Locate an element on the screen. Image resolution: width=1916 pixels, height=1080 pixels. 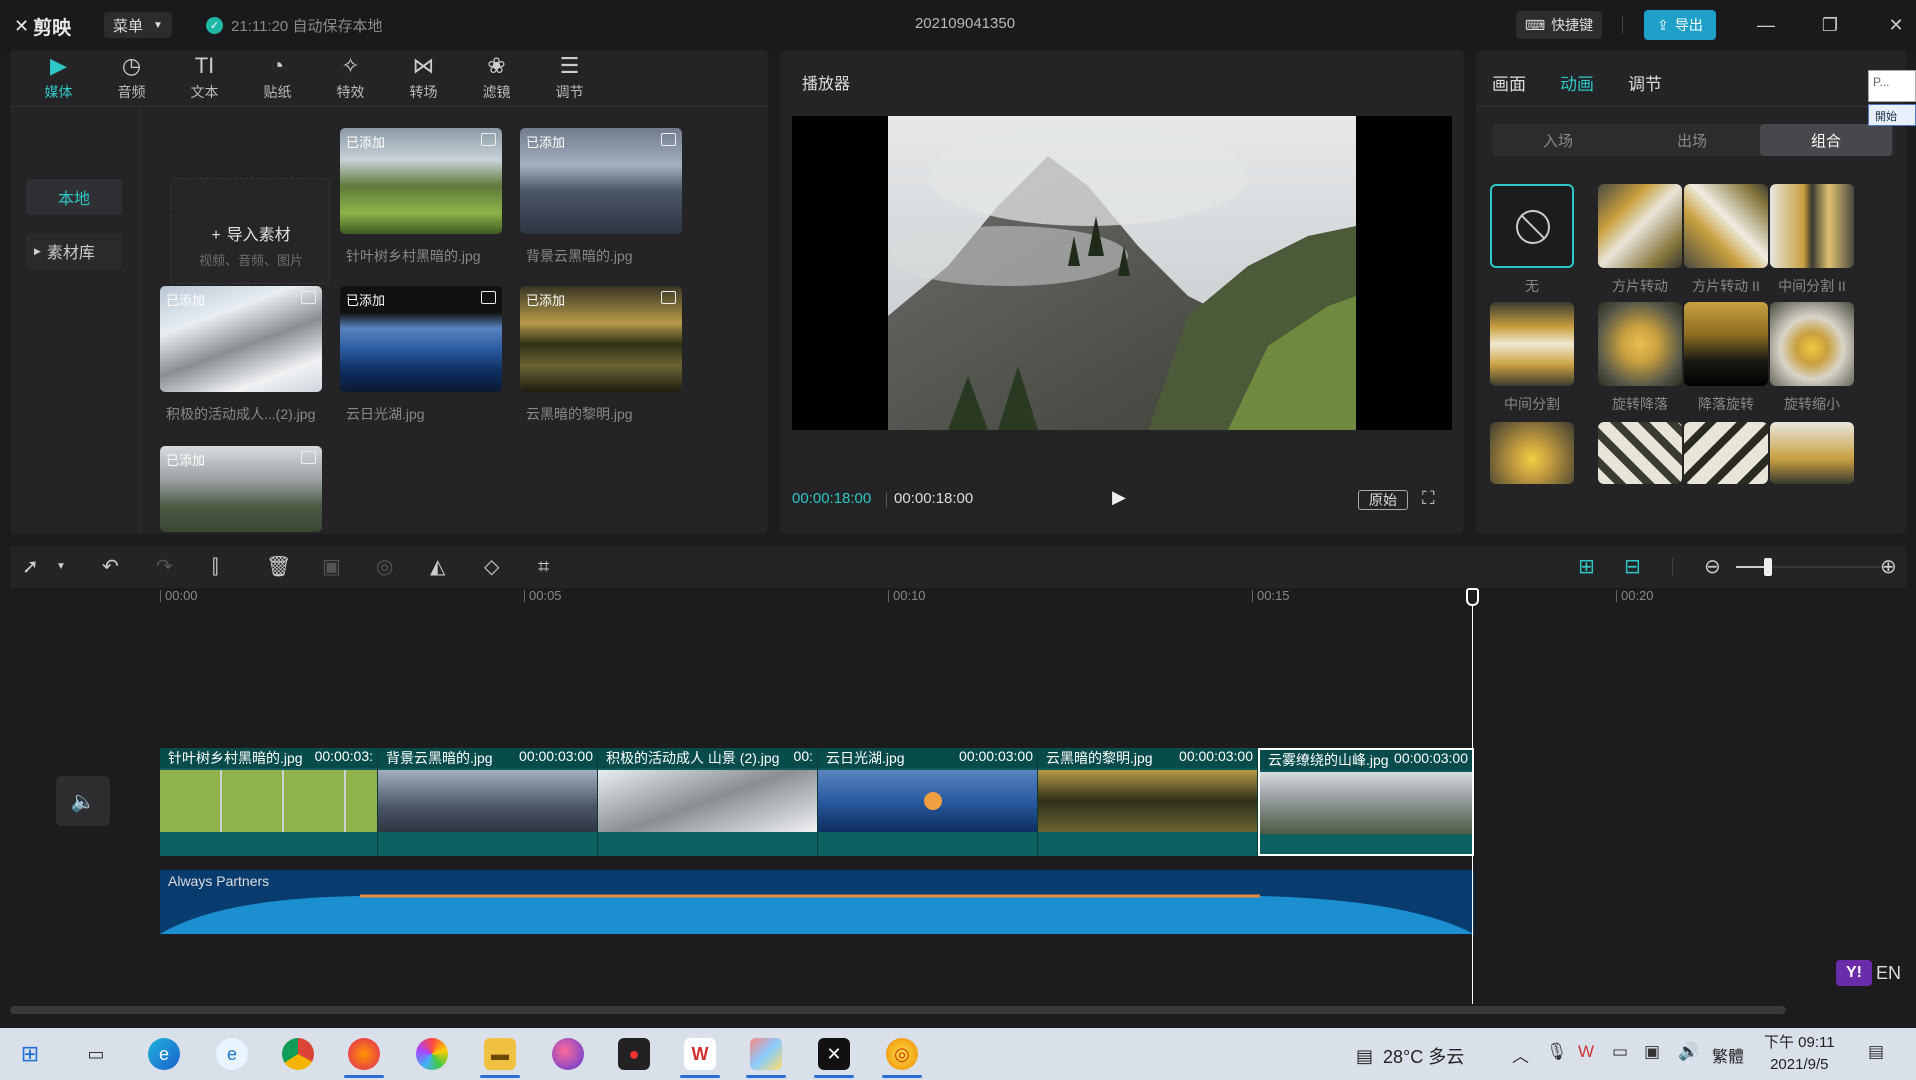
tab-media: ▶ 媒体 is located at coordinates (58, 78).